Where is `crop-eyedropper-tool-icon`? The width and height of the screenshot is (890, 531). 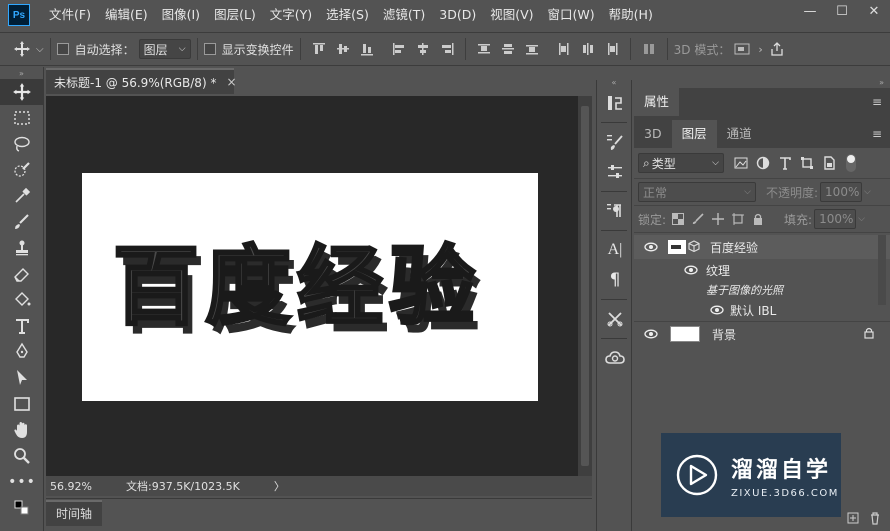
crop-eyedropper-tool-icon is located at coordinates (22, 196).